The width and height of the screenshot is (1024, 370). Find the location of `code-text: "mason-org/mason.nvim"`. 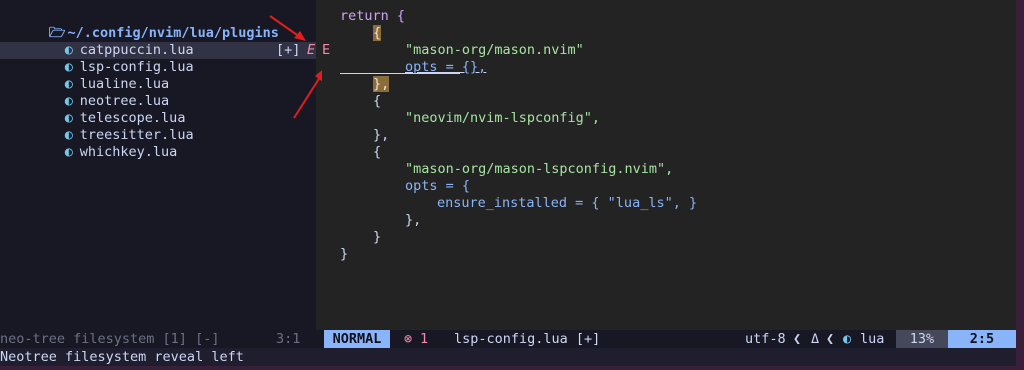

code-text: "mason-org/mason.nvim" is located at coordinates (494, 50).